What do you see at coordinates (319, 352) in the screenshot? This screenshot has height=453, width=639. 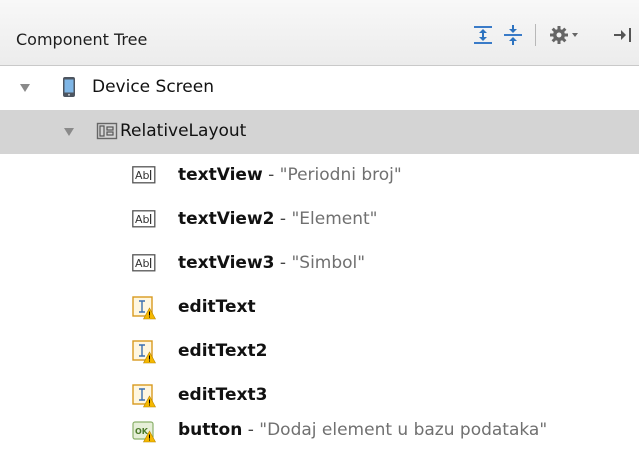 I see `tree-row-edittext2: editText2` at bounding box center [319, 352].